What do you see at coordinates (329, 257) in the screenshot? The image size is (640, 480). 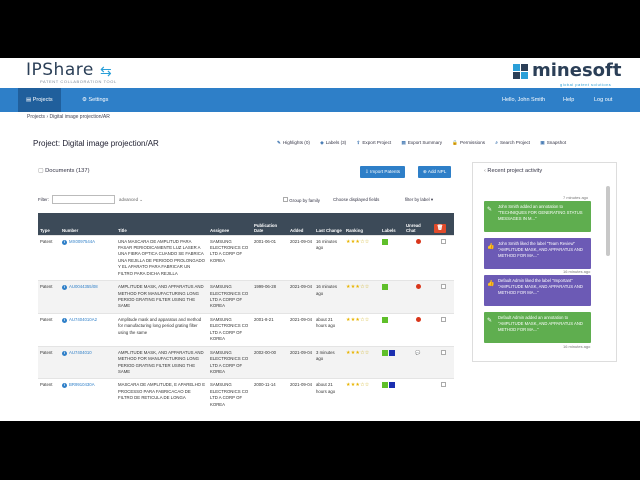 I see `cell-last-change: 16 minutes ago` at bounding box center [329, 257].